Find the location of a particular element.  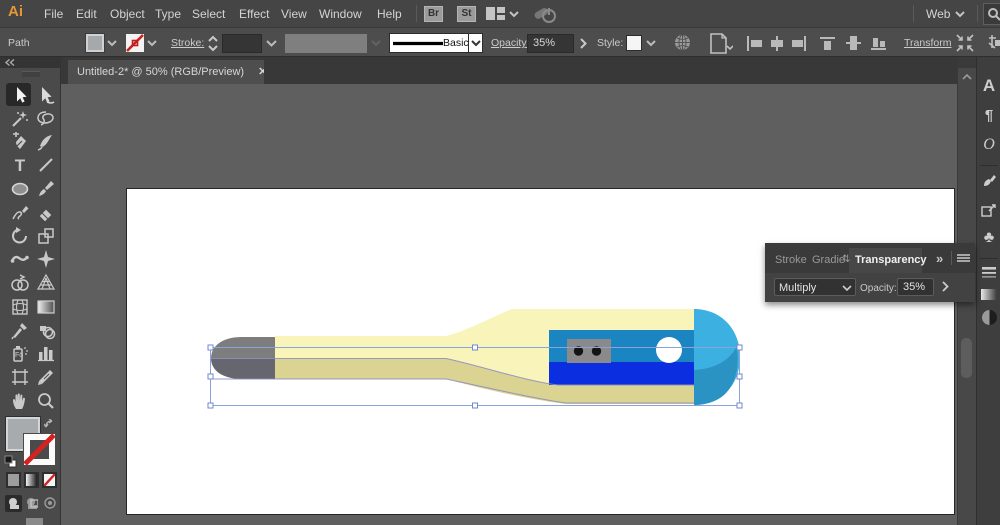

svg-text: Fö is located at coordinates (19, 355).